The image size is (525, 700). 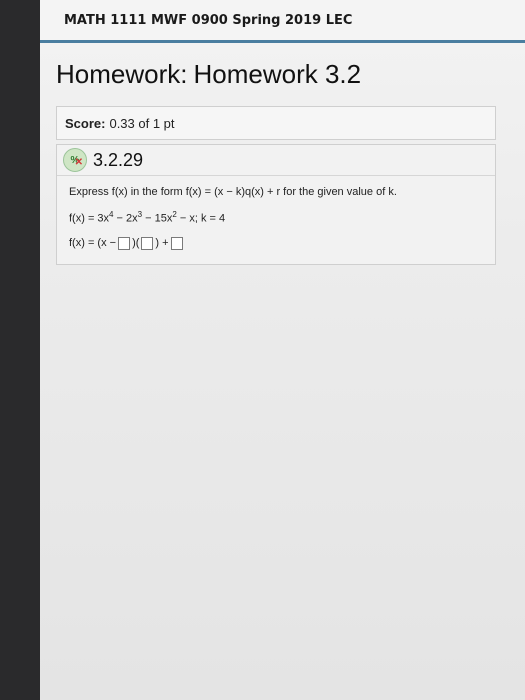 I want to click on score-label: Score:, so click(x=85, y=123).